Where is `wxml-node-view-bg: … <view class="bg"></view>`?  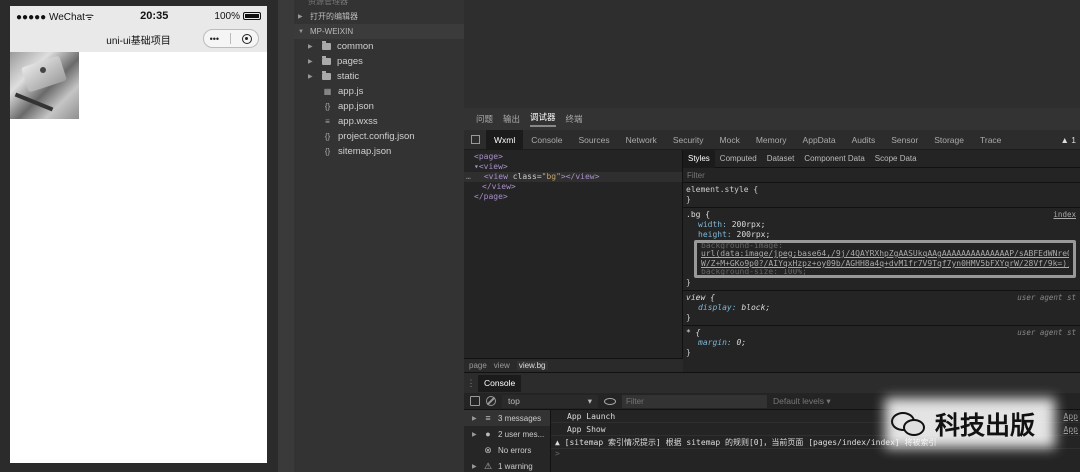 wxml-node-view-bg: … <view class="bg"></view> is located at coordinates (573, 177).